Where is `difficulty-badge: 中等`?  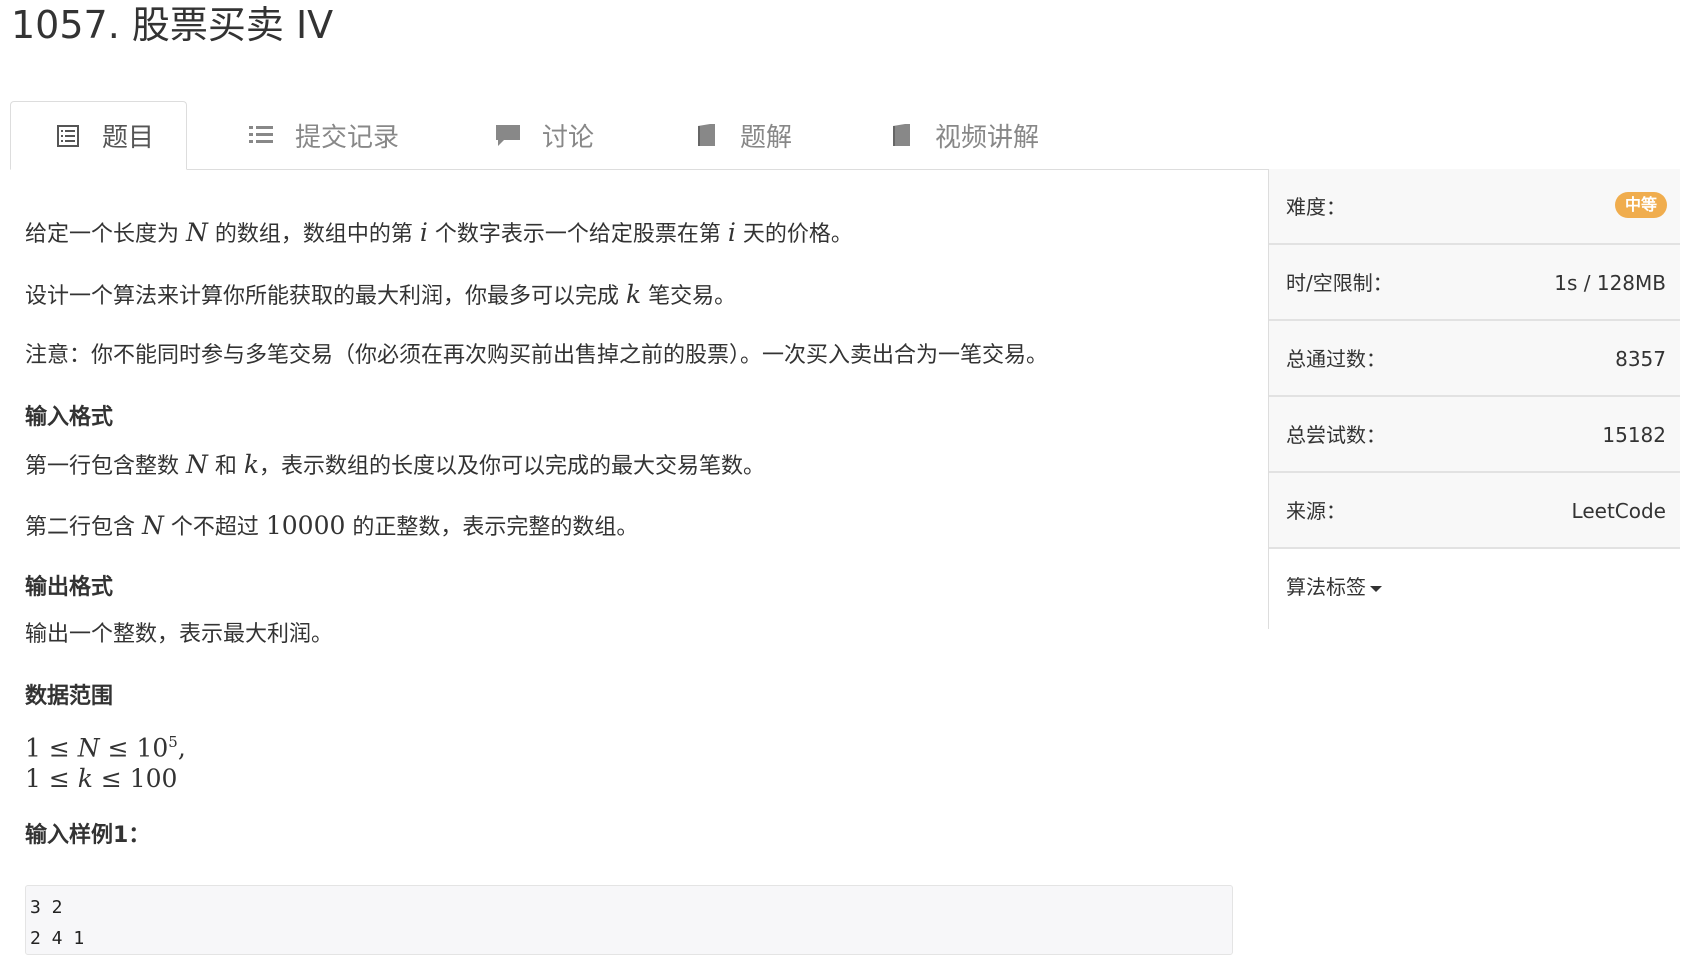
difficulty-badge: 中等 is located at coordinates (1640, 205).